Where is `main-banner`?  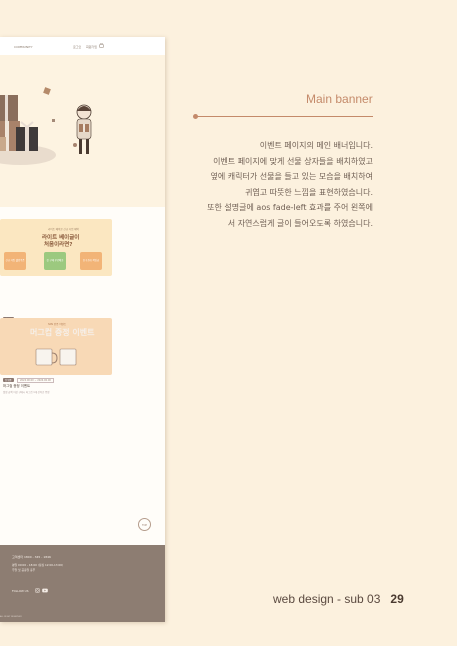
main-banner is located at coordinates (82, 131).